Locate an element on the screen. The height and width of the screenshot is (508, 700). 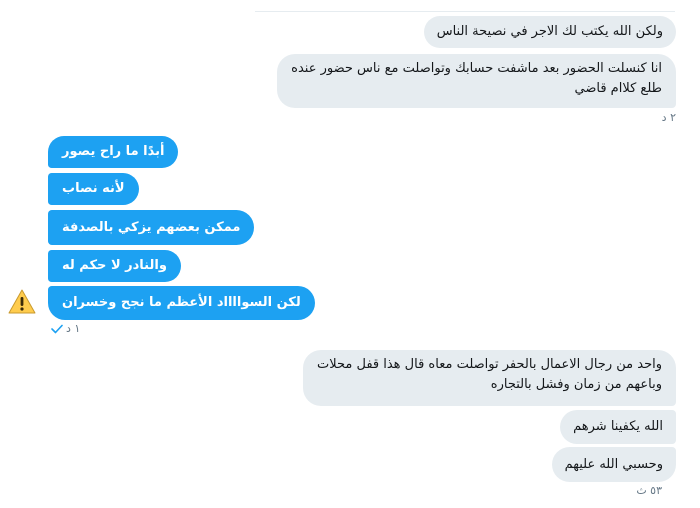
message-text: لأنه نصاب is located at coordinates (93, 188).